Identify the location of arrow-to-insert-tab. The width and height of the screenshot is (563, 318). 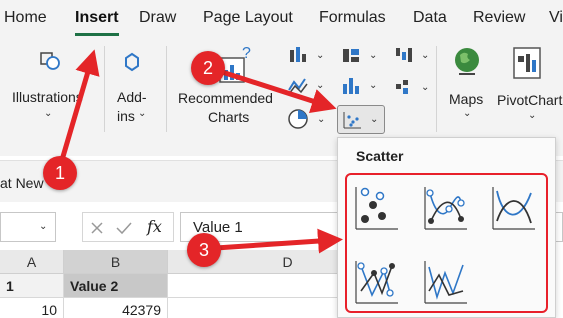
(79, 105).